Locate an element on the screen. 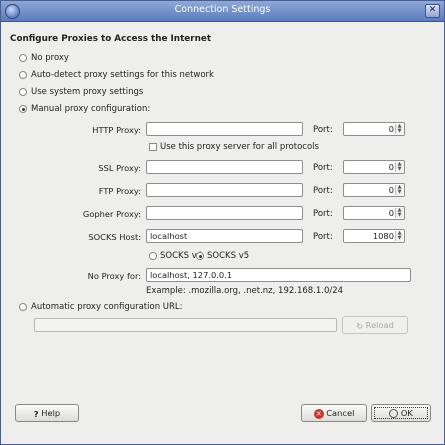 Image resolution: width=445 pixels, height=445 pixels. socks-port-spinner: 1080 ▲ ▼ is located at coordinates (374, 236).